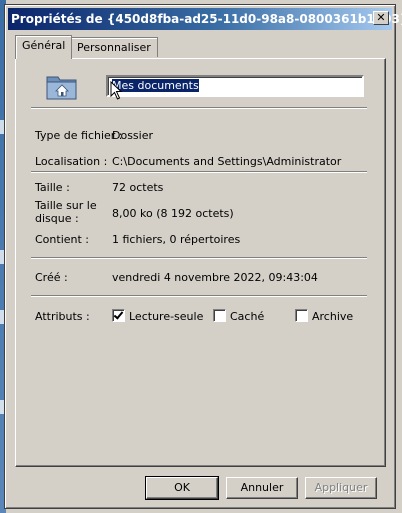 Image resolution: width=402 pixels, height=513 pixels. I want to click on mouse-cursor-icon, so click(116, 90).